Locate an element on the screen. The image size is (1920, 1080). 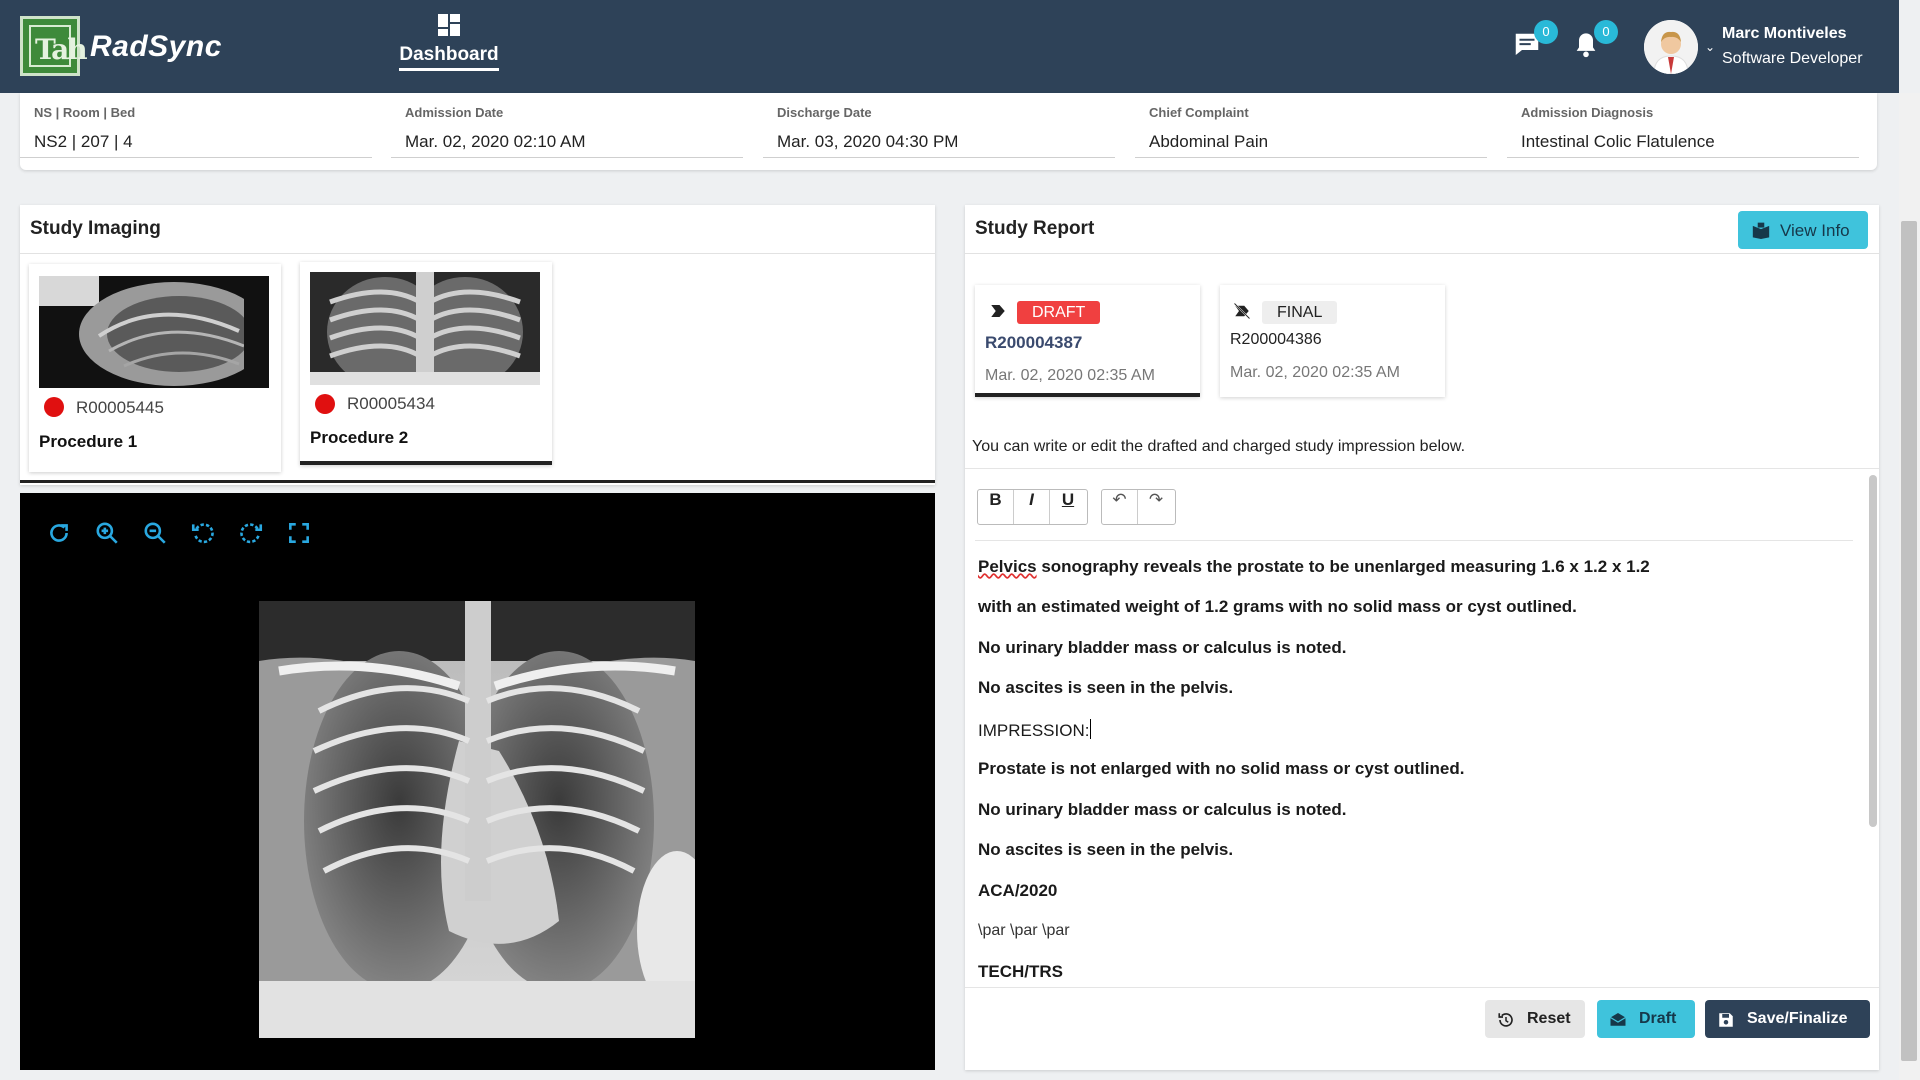
messages-count-badge: 0 is located at coordinates (1546, 32).